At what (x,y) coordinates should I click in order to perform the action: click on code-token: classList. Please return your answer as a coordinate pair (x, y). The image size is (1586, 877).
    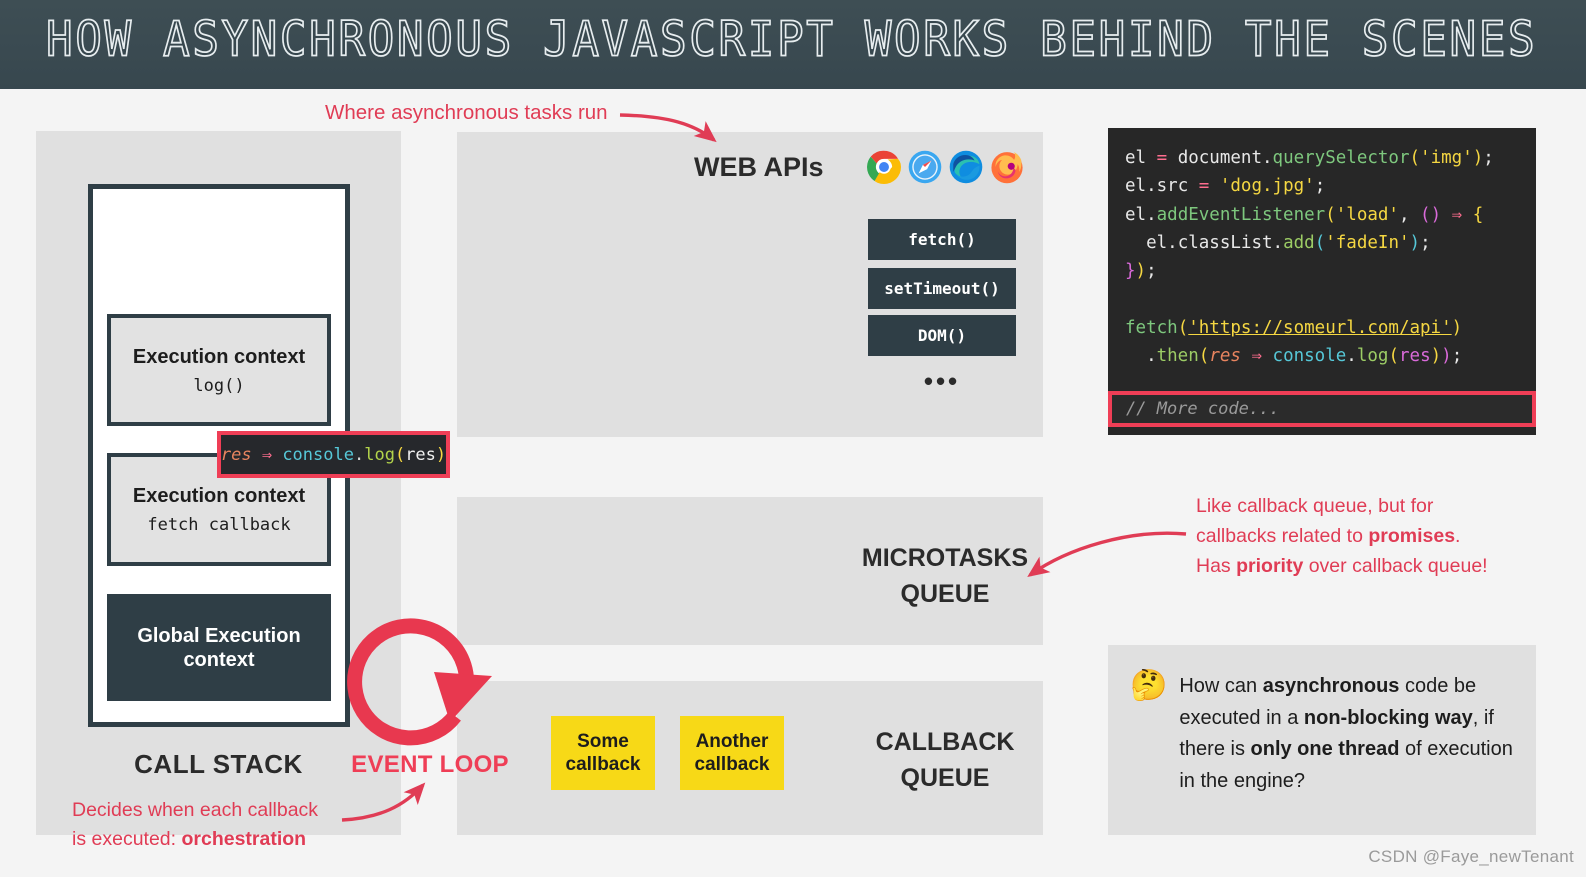
    Looking at the image, I should click on (1225, 243).